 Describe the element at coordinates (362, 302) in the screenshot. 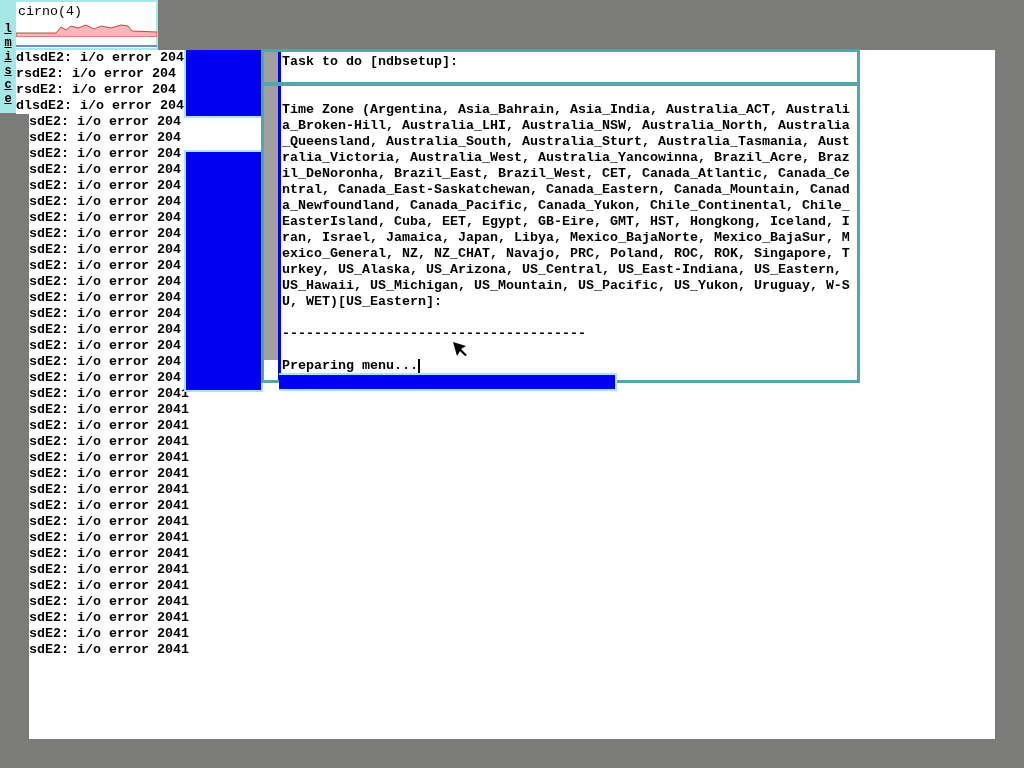

I see `prompt-line: U, WET)[US_Eastern]:` at that location.